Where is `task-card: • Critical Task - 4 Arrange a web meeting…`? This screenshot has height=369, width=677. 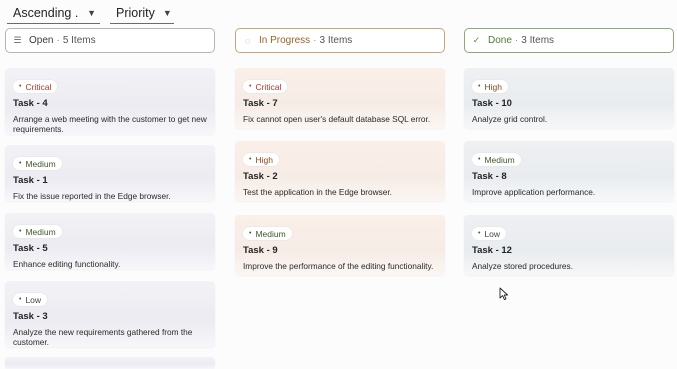
task-card: • Critical Task - 4 Arrange a web meeting… is located at coordinates (110, 101).